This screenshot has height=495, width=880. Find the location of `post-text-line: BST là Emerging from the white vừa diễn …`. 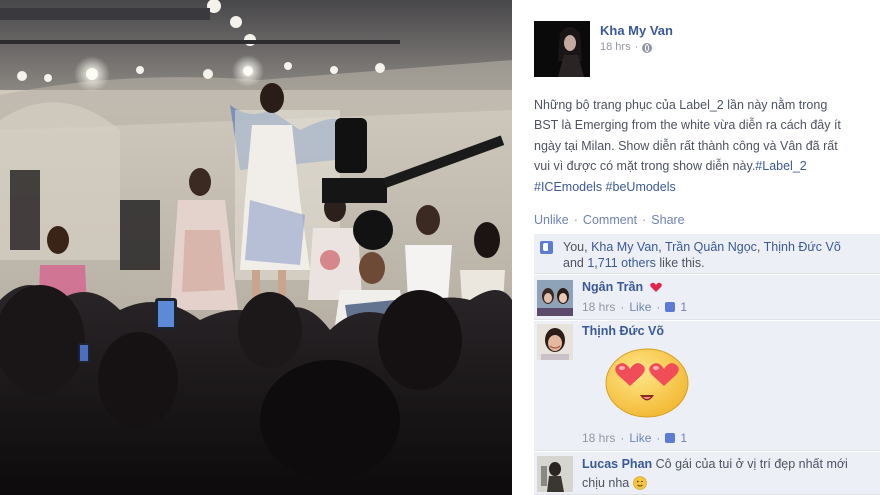

post-text-line: BST là Emerging from the white vừa diễn … is located at coordinates (687, 125).